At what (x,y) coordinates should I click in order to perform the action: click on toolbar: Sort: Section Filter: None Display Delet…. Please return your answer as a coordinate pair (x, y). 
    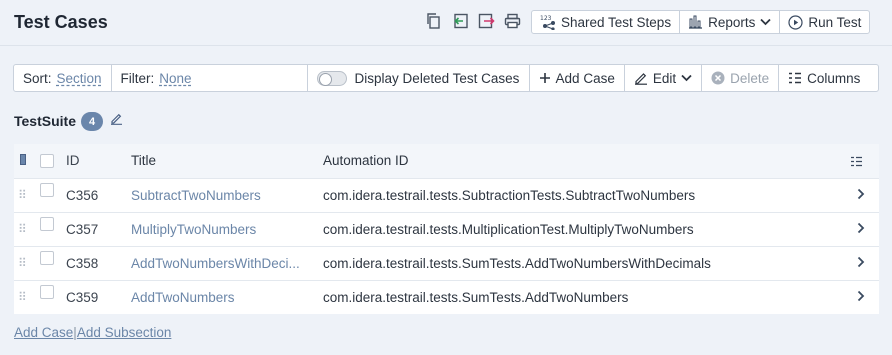
    Looking at the image, I should click on (446, 78).